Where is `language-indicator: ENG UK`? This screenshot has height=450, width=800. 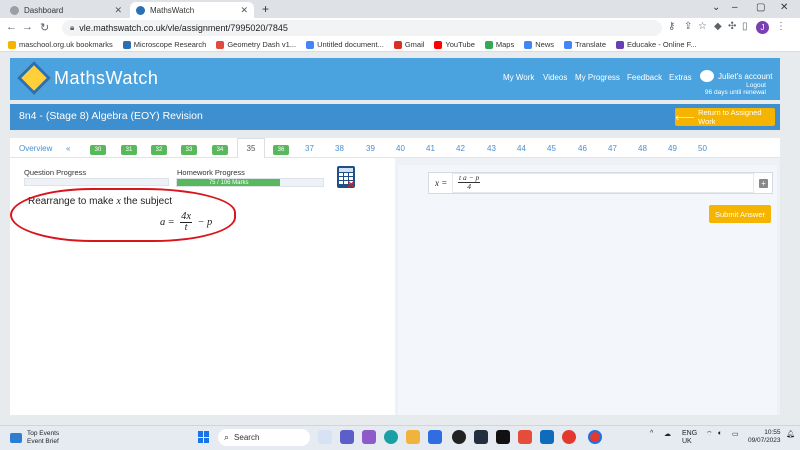
language-indicator: ENG UK is located at coordinates (689, 438).